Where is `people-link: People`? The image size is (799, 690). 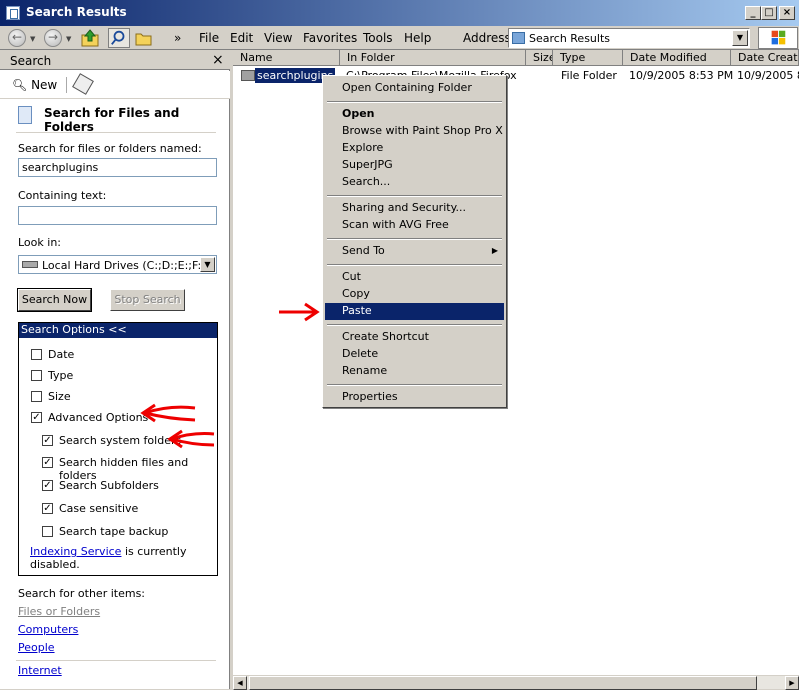 people-link: People is located at coordinates (36, 647).